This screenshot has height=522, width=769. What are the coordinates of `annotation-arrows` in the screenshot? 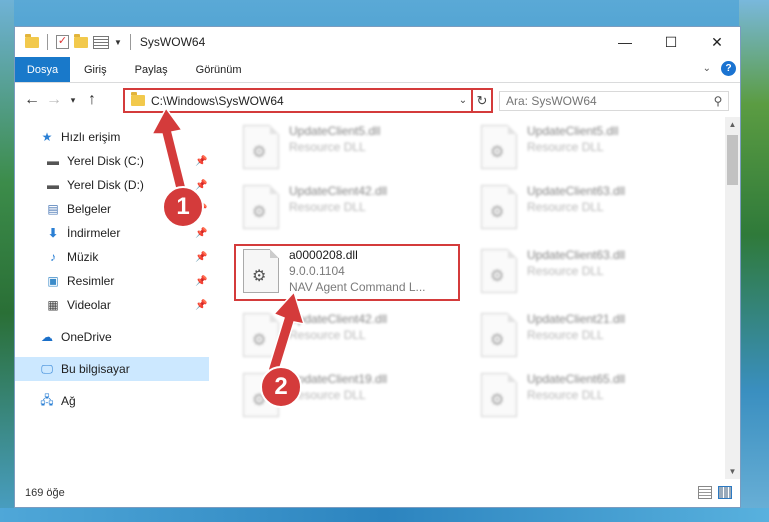 It's located at (228, 240).